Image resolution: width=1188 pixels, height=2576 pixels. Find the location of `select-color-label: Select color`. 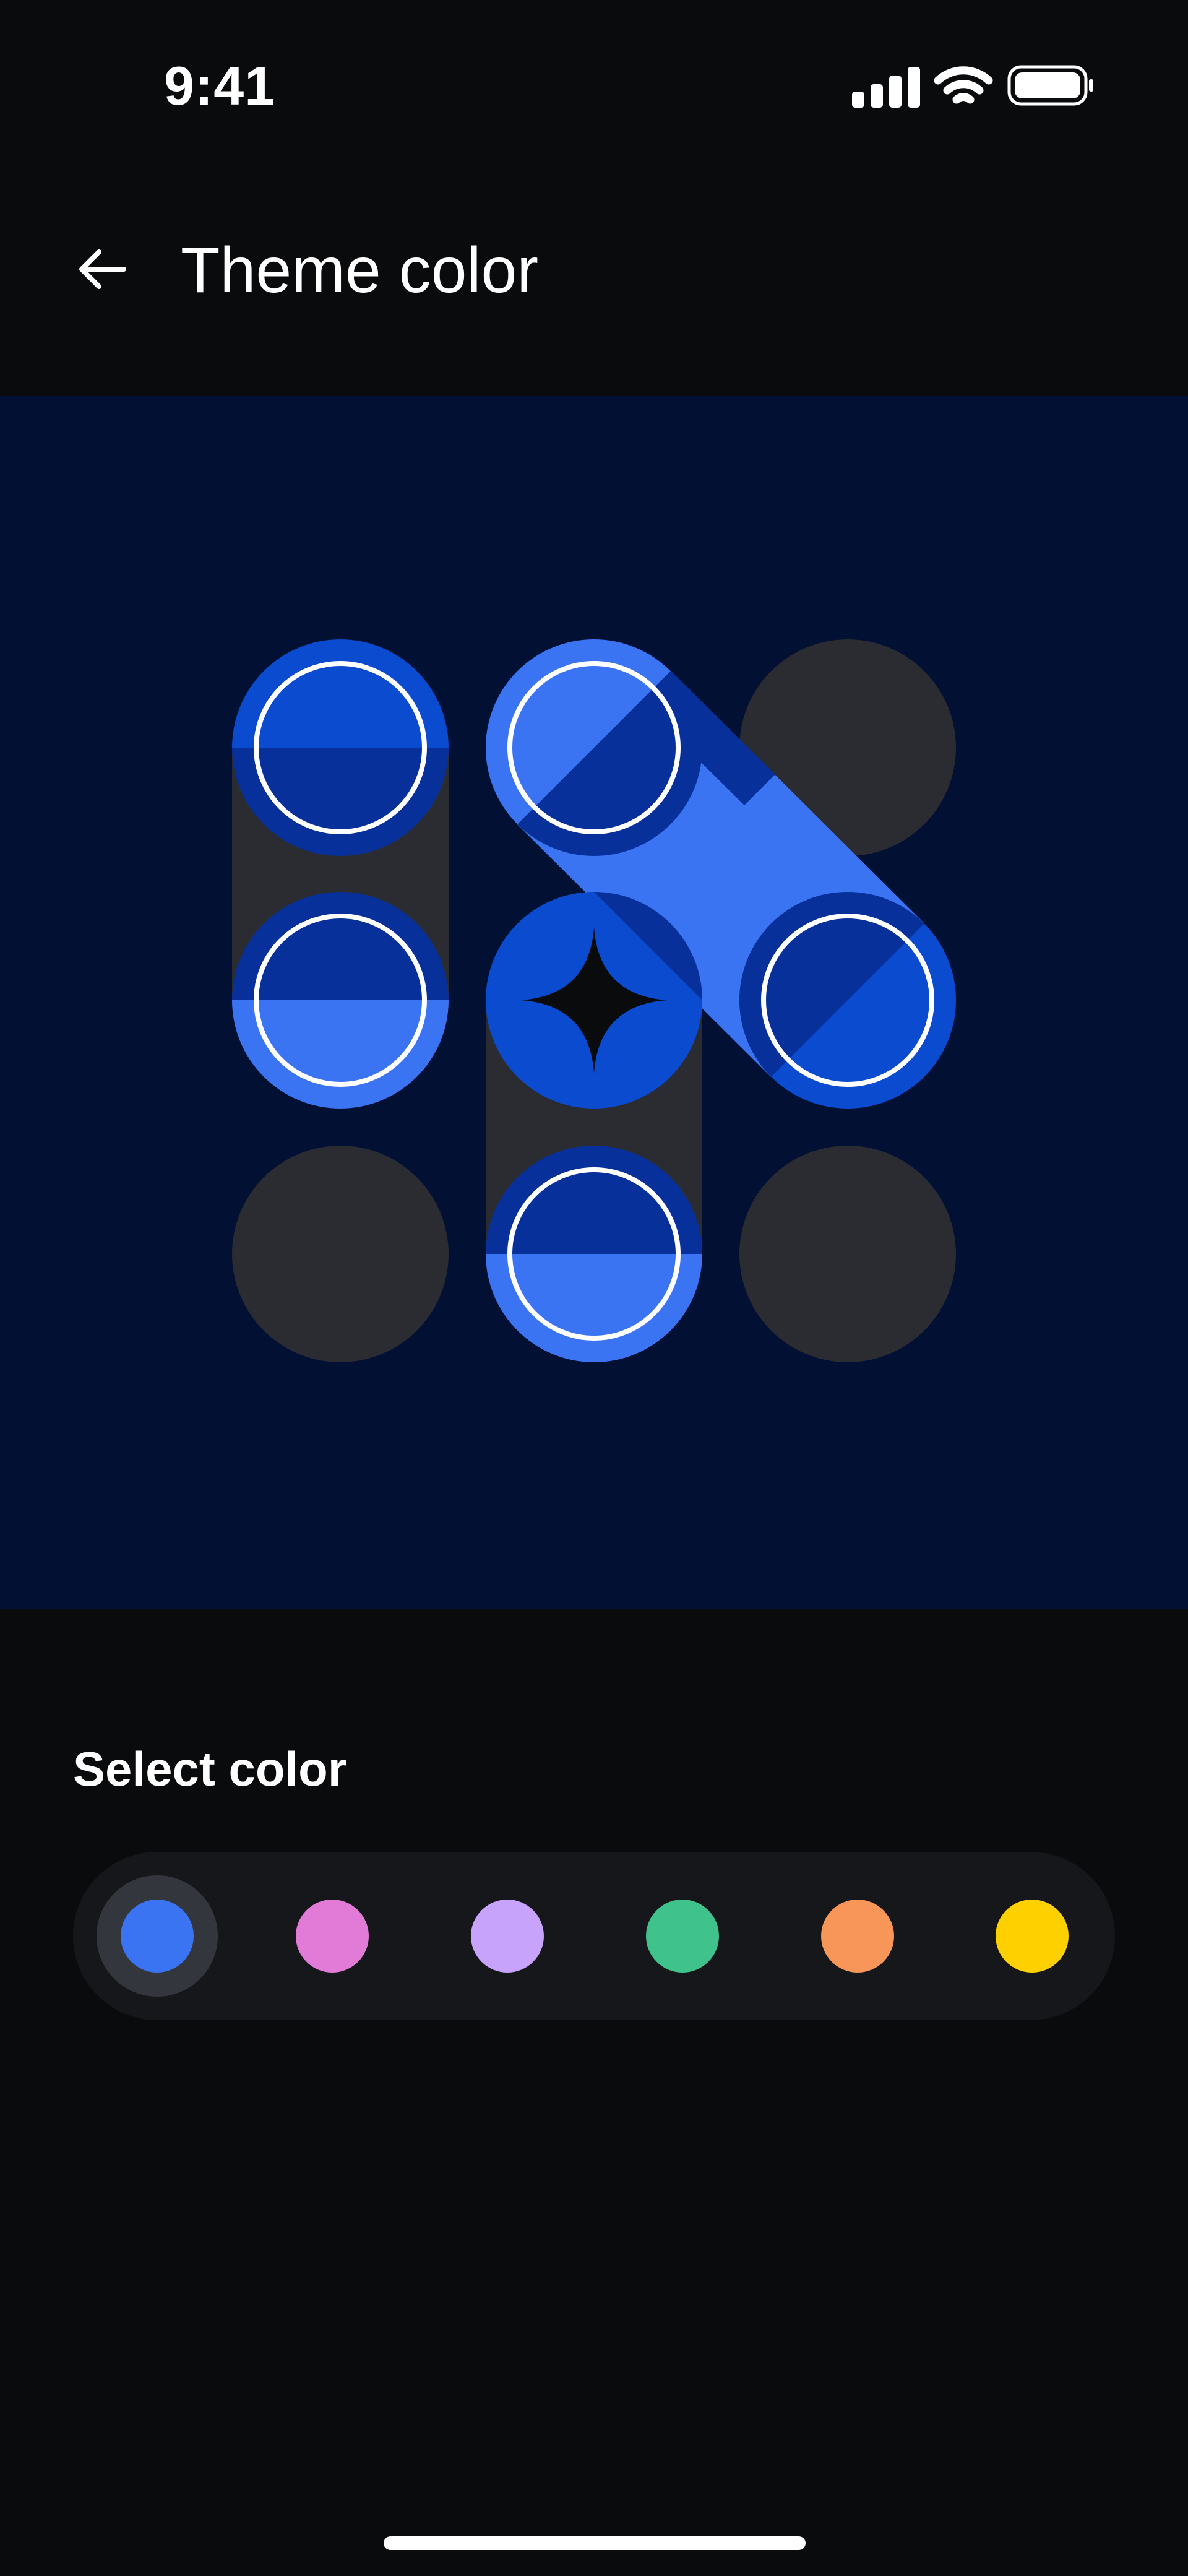

select-color-label: Select color is located at coordinates (210, 1769).